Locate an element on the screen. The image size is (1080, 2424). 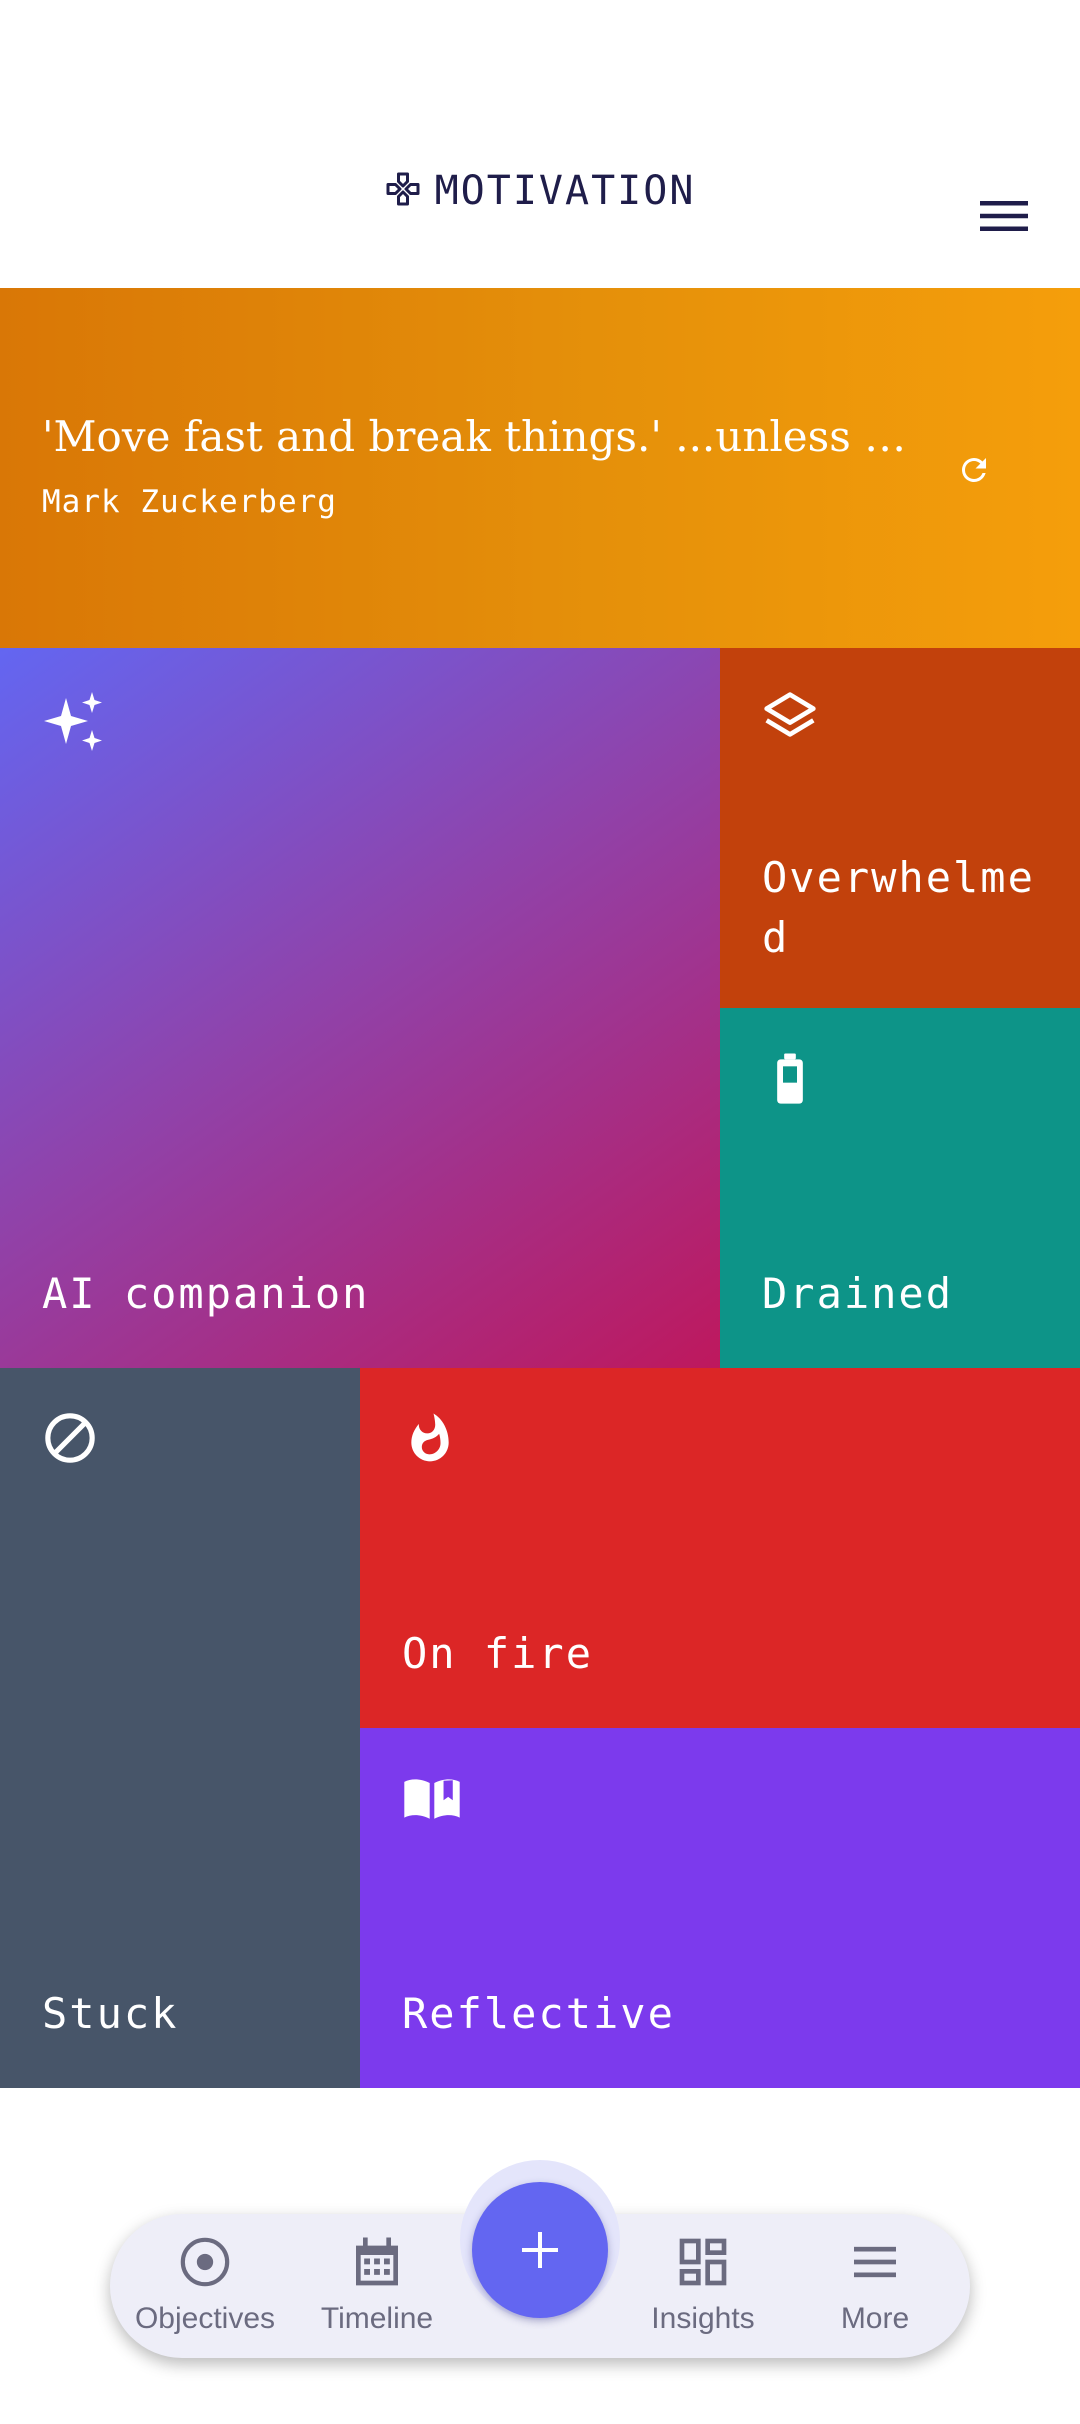
flame-icon is located at coordinates (434, 1442).